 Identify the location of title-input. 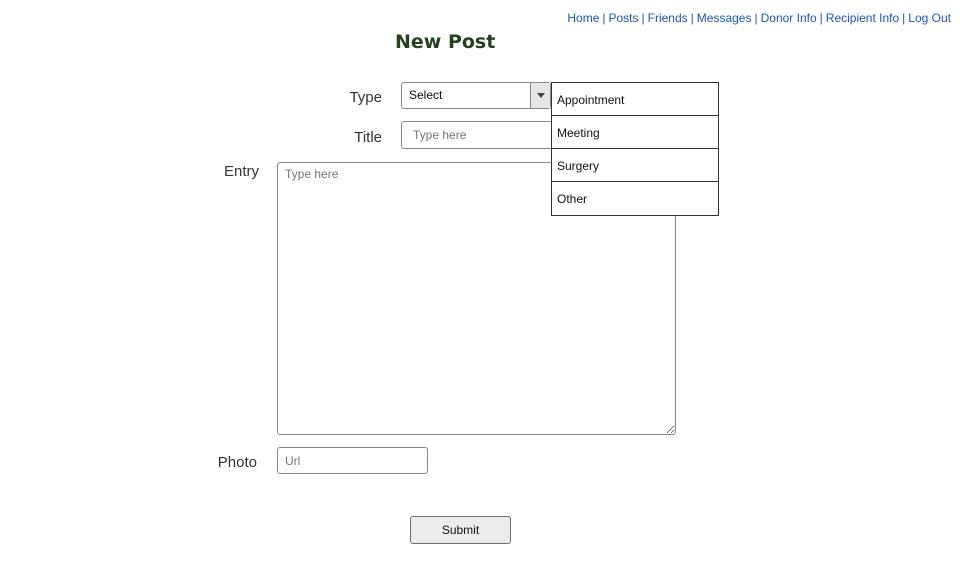
(477, 135).